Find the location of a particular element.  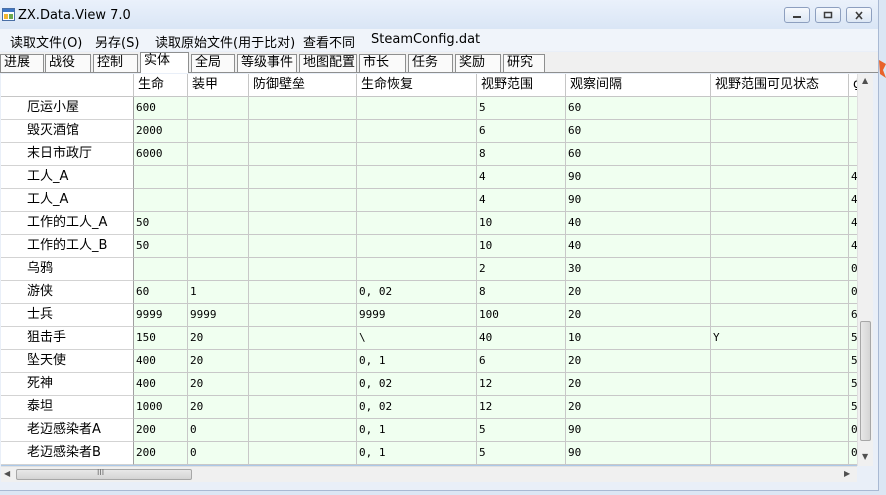

row-header: 死神 is located at coordinates (67, 384).